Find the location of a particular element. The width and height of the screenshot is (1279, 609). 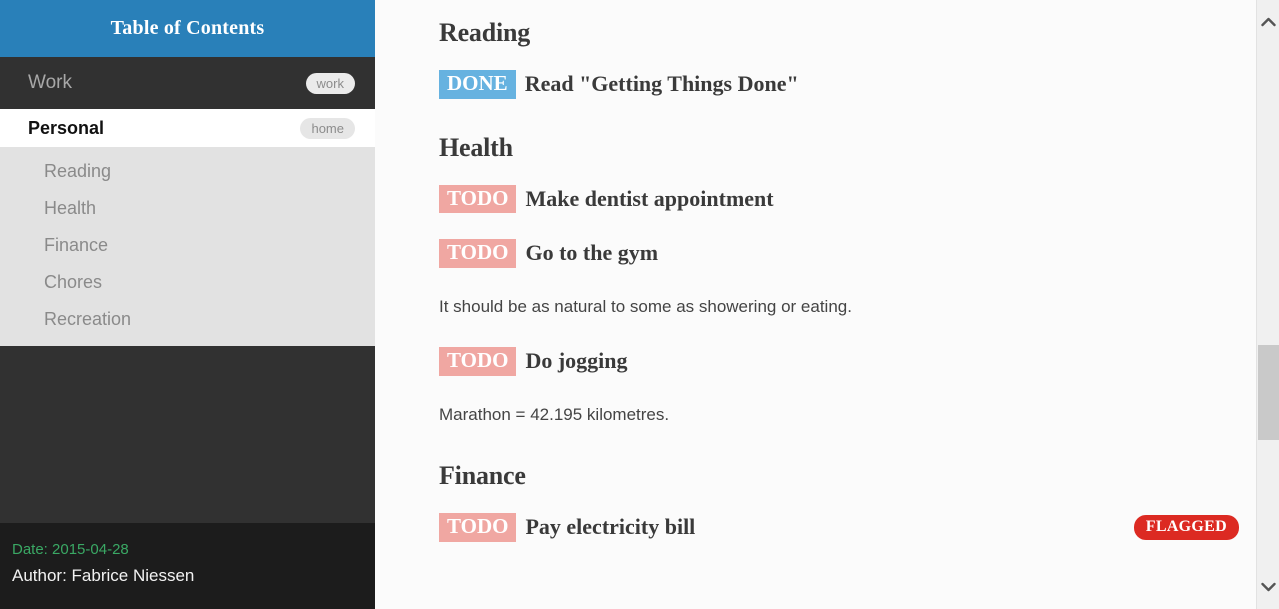

scroll-down-button is located at coordinates (1268, 587).